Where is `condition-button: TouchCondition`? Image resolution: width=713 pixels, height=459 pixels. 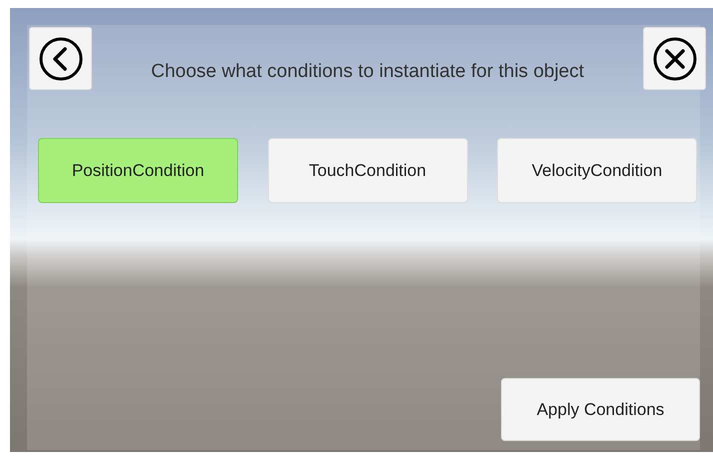 condition-button: TouchCondition is located at coordinates (368, 170).